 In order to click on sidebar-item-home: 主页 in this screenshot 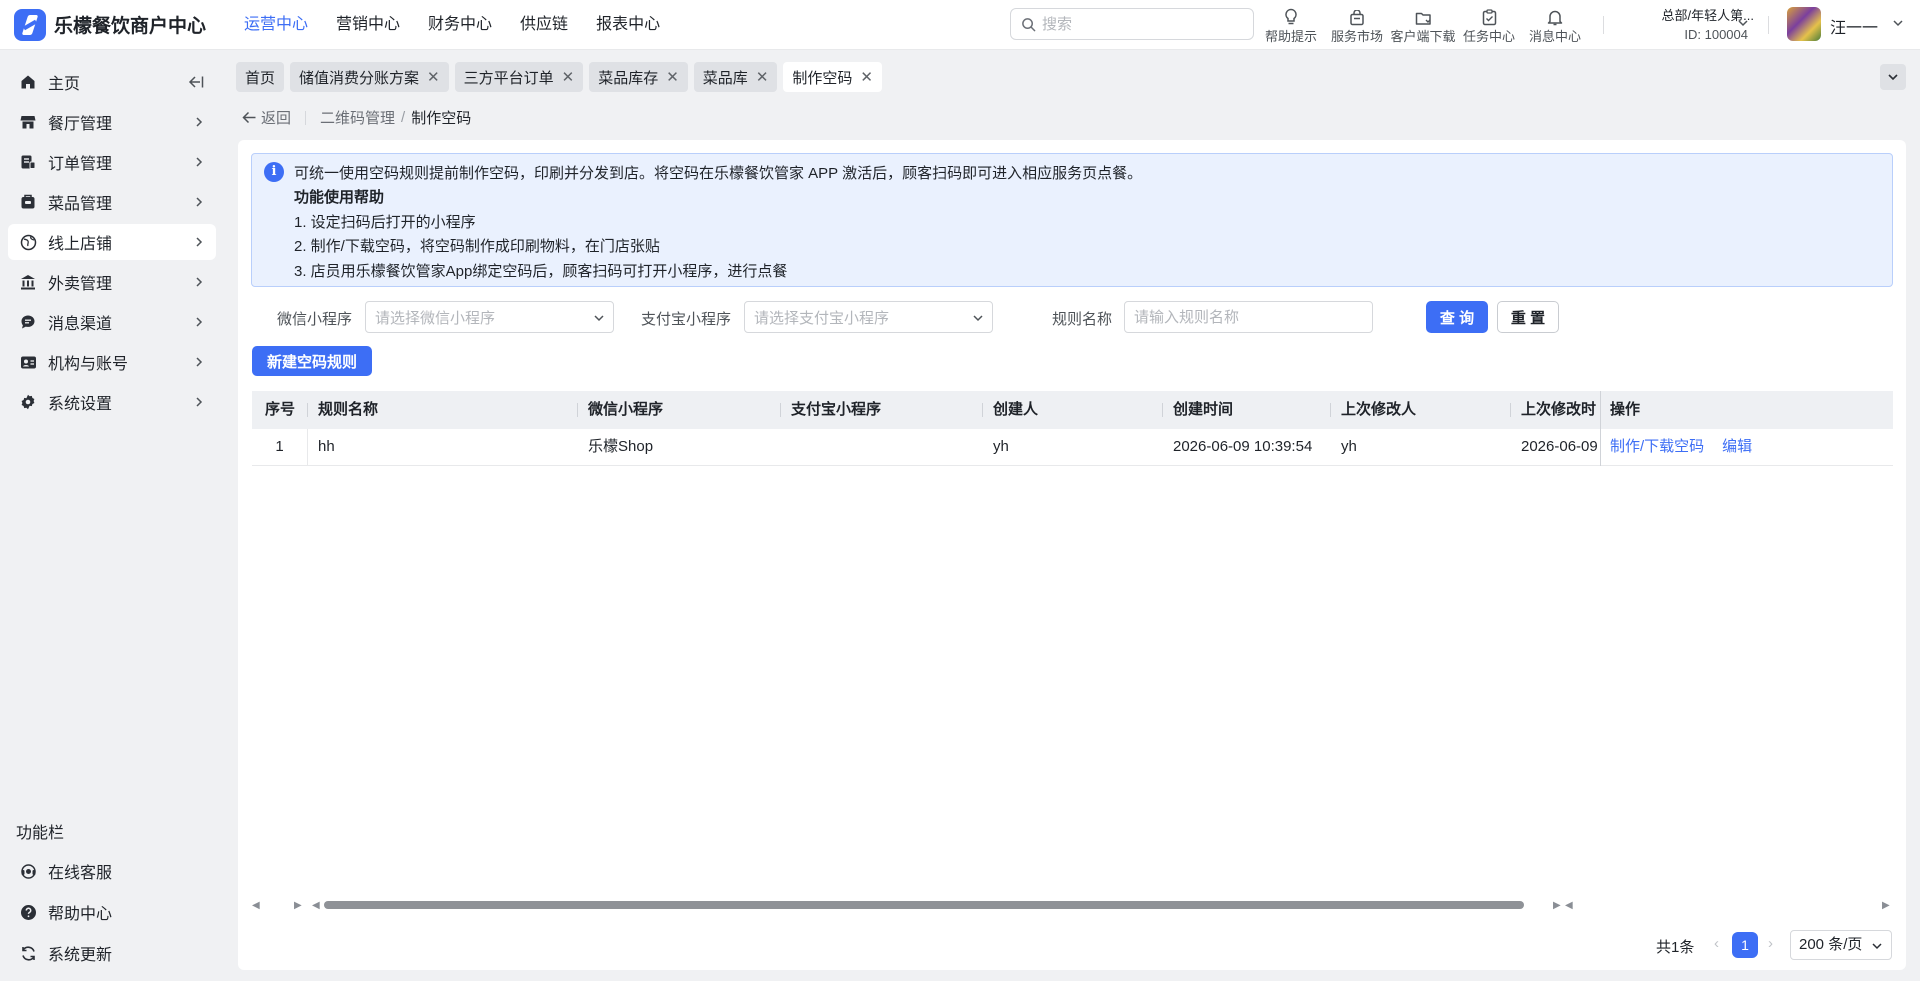, I will do `click(112, 82)`.